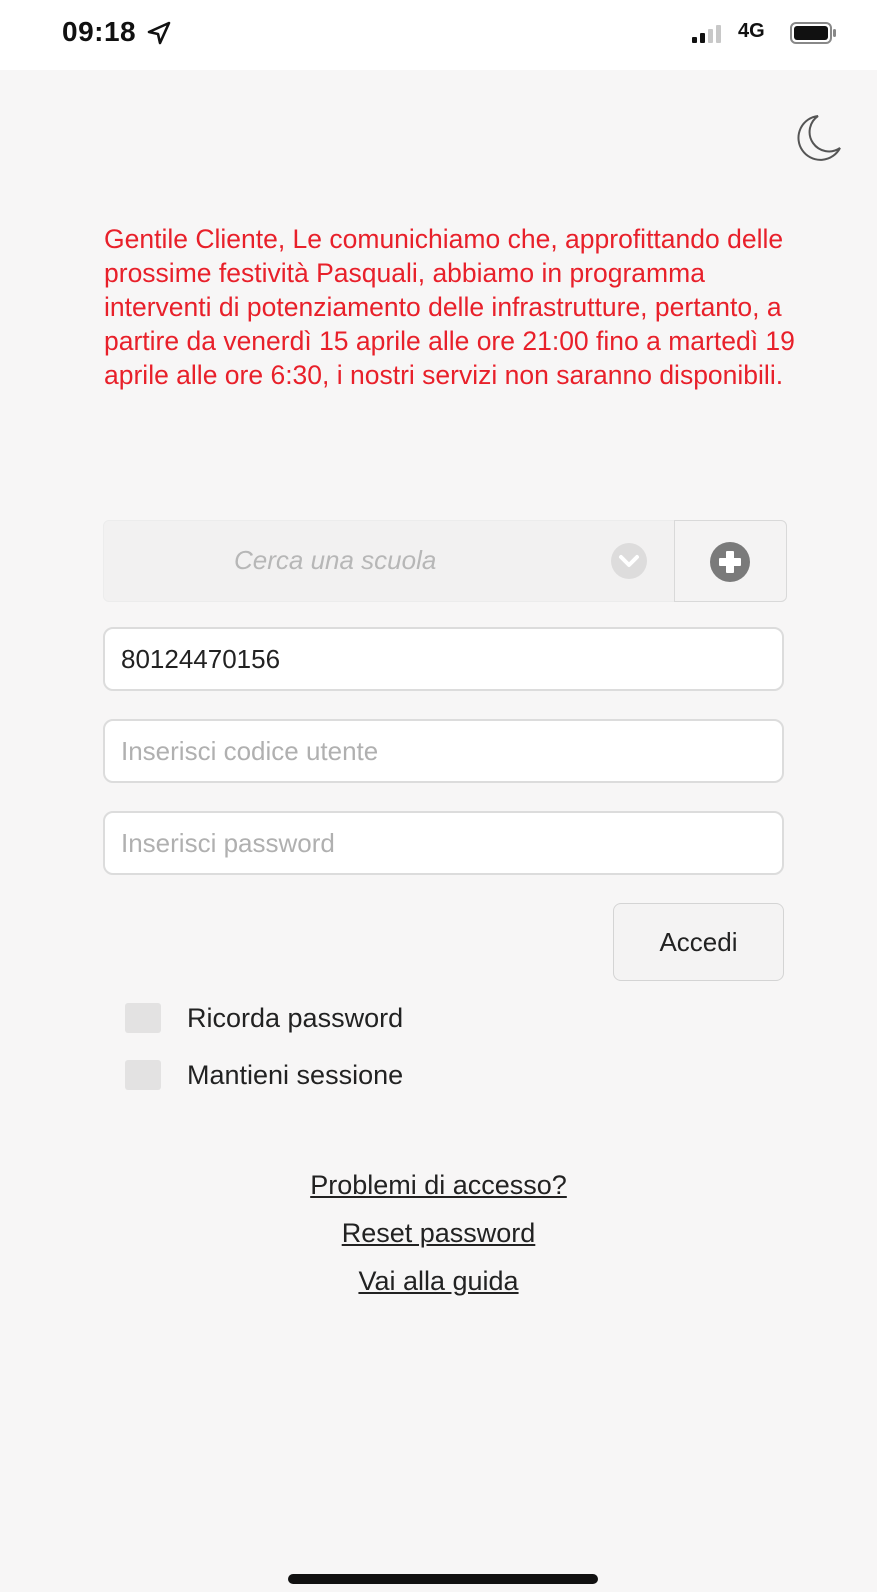  I want to click on keep-session-label: Mantieni sessione, so click(295, 1074).